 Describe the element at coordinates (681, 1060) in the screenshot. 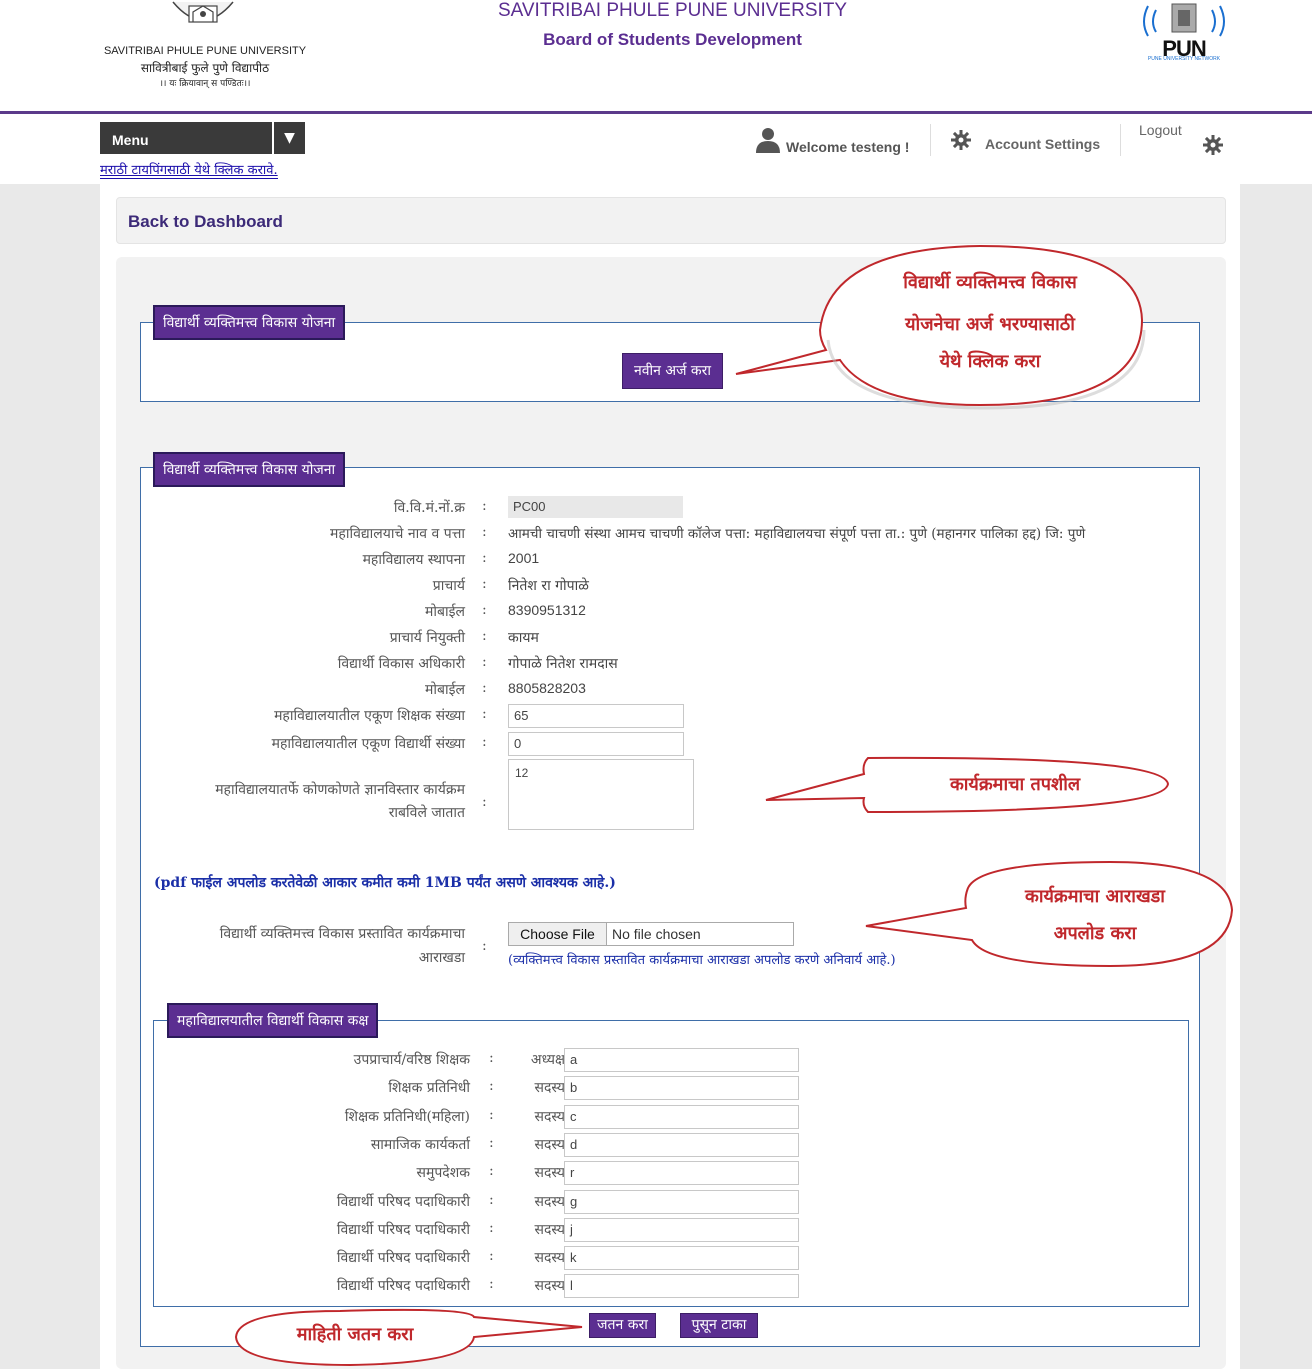

I see `committee-row-input: a` at that location.